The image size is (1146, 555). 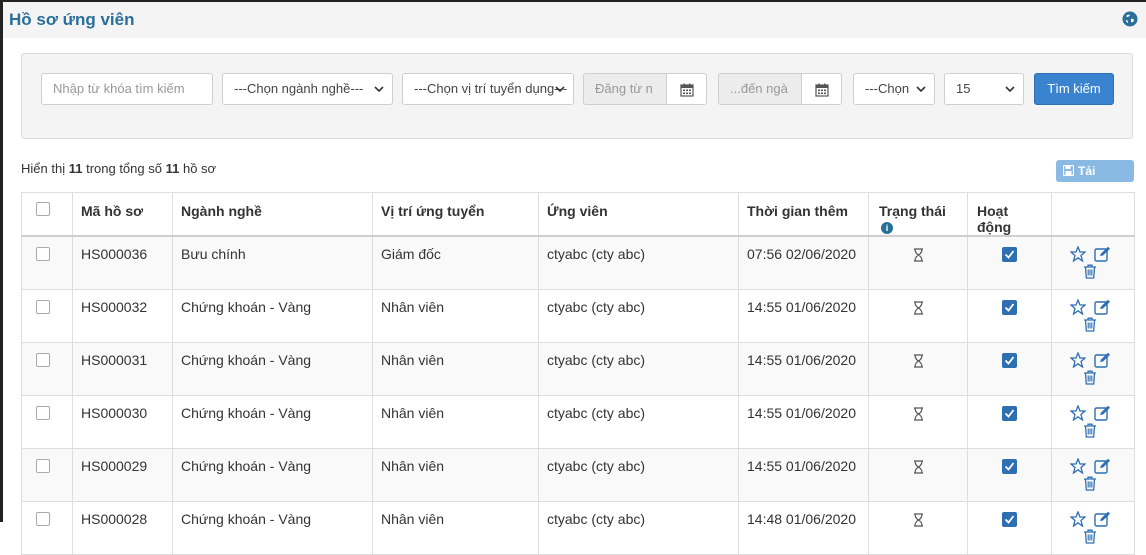 What do you see at coordinates (1074, 89) in the screenshot?
I see `search-button: Tìm kiếm` at bounding box center [1074, 89].